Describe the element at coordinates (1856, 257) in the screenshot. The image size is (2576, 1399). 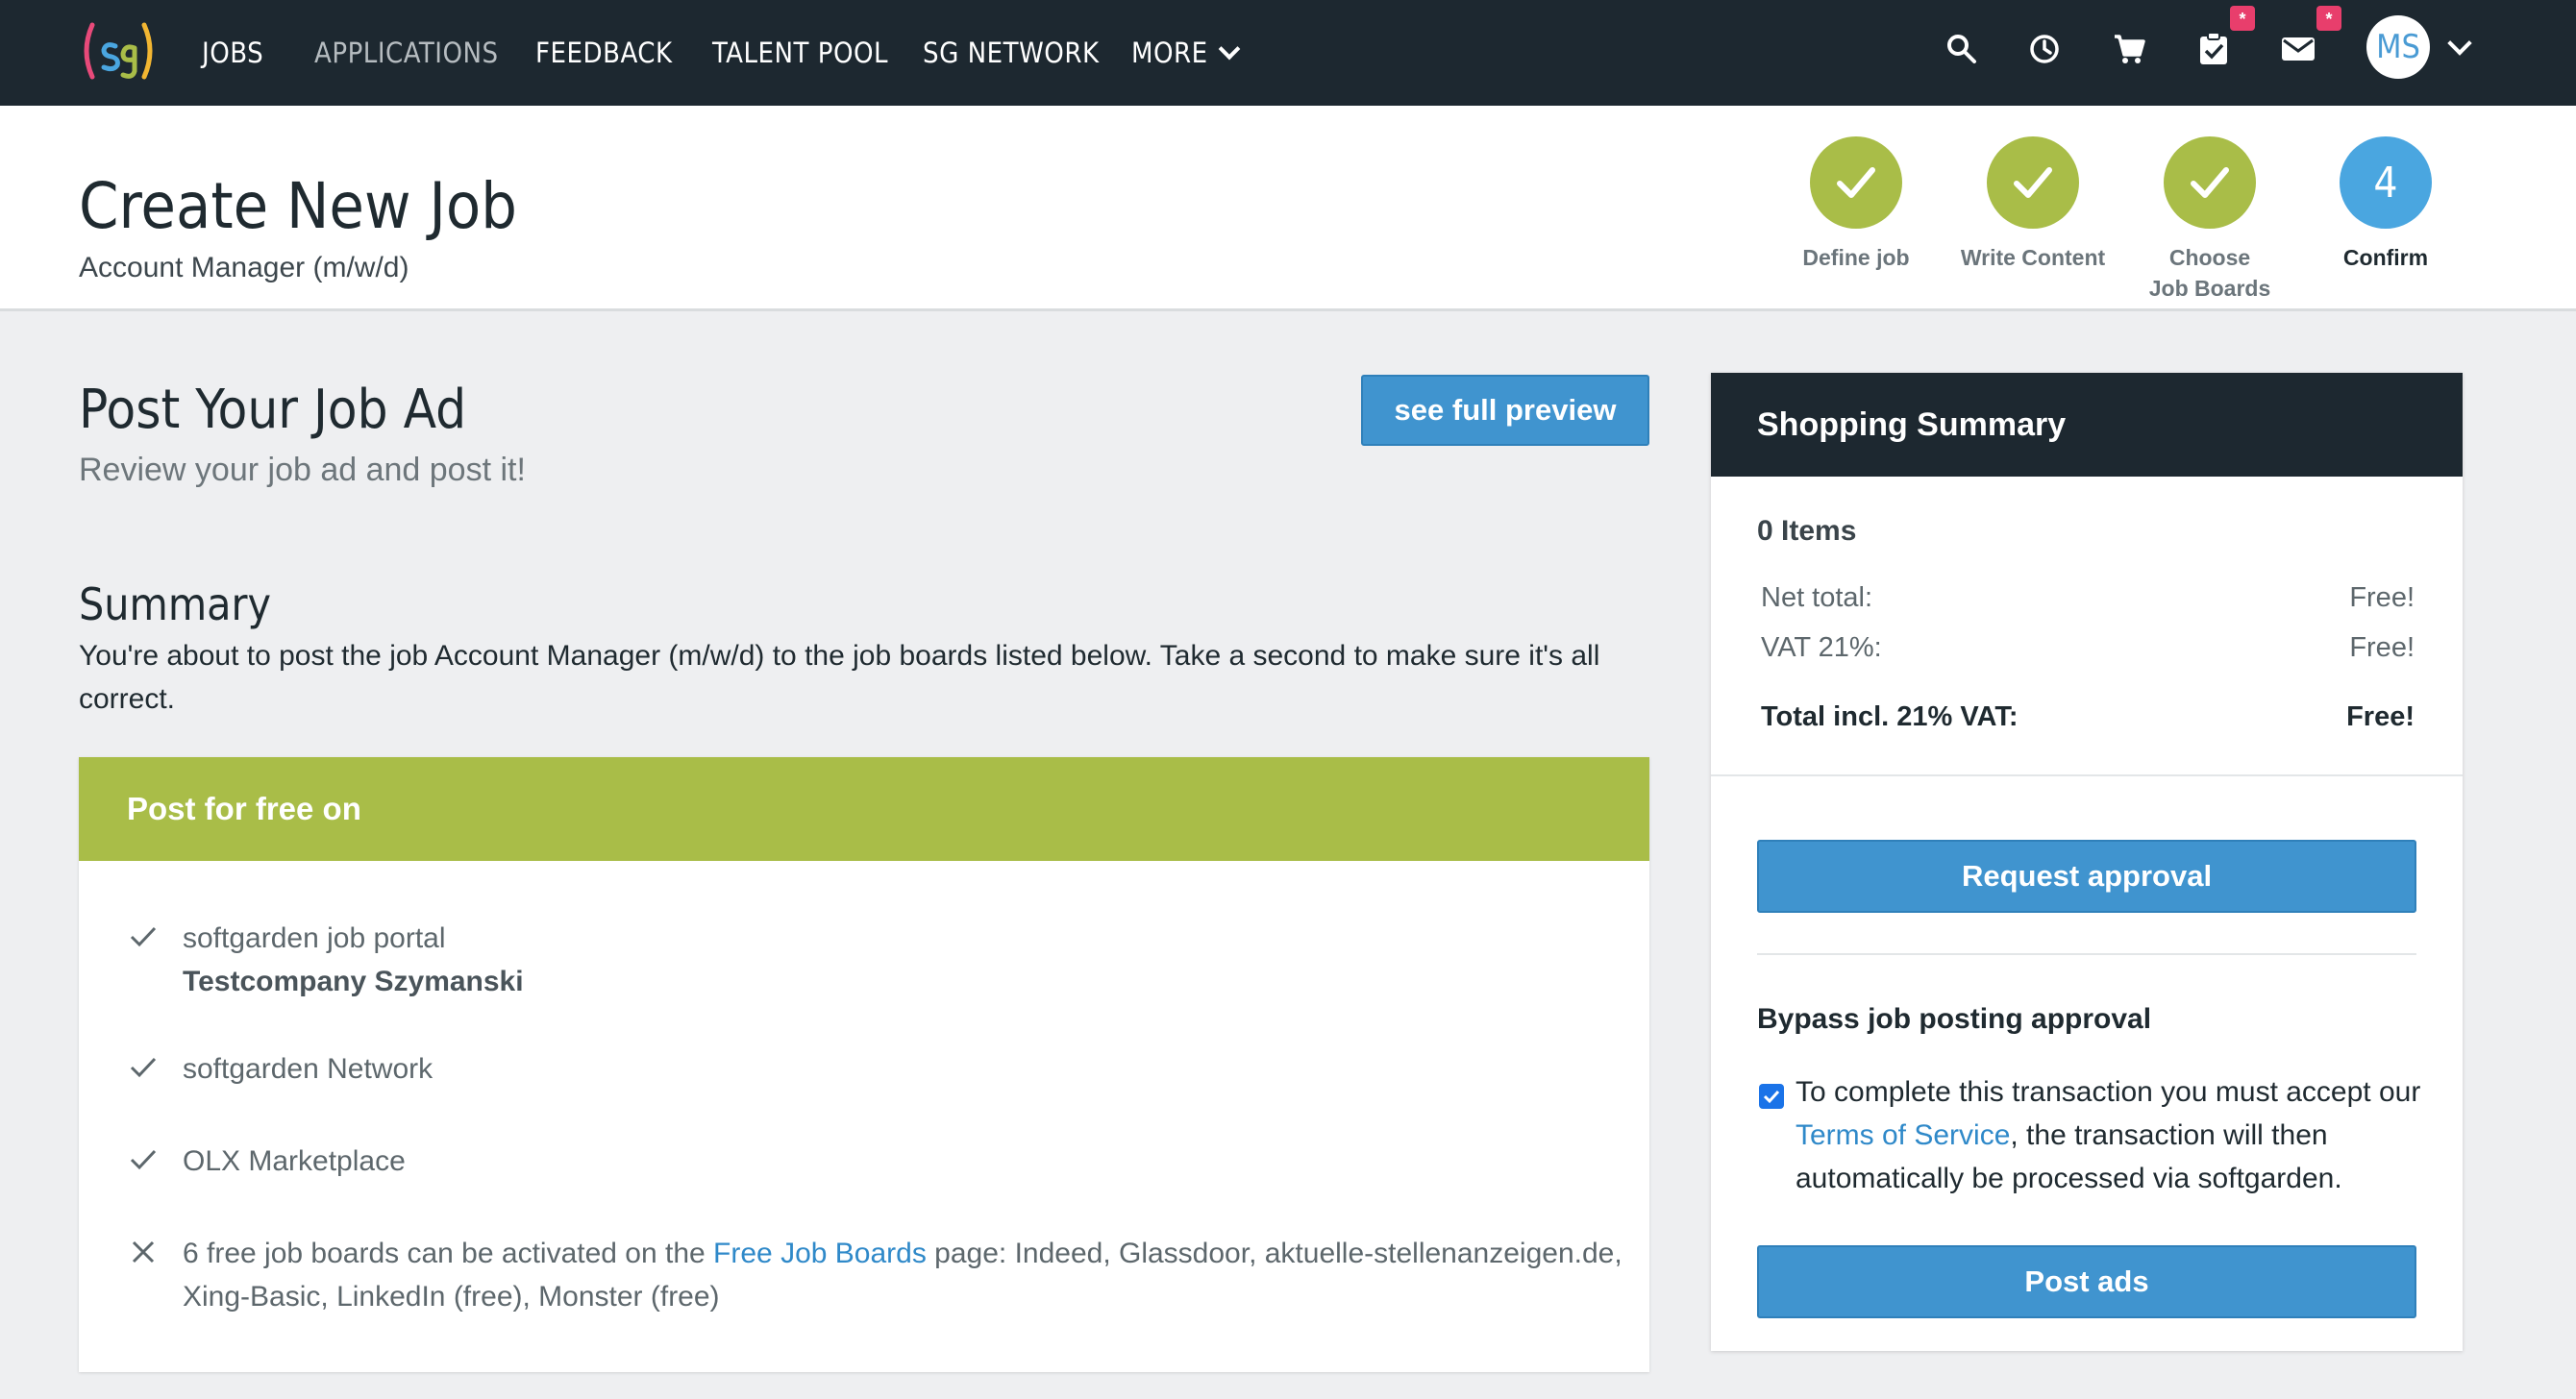
I see `step-label: Define job` at that location.